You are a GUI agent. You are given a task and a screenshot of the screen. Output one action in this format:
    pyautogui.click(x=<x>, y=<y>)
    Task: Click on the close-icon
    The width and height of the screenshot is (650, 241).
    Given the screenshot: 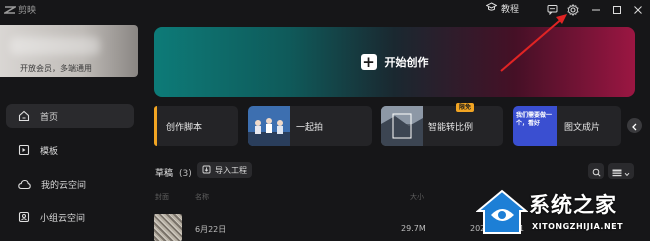 What is the action you would take?
    pyautogui.click(x=637, y=9)
    